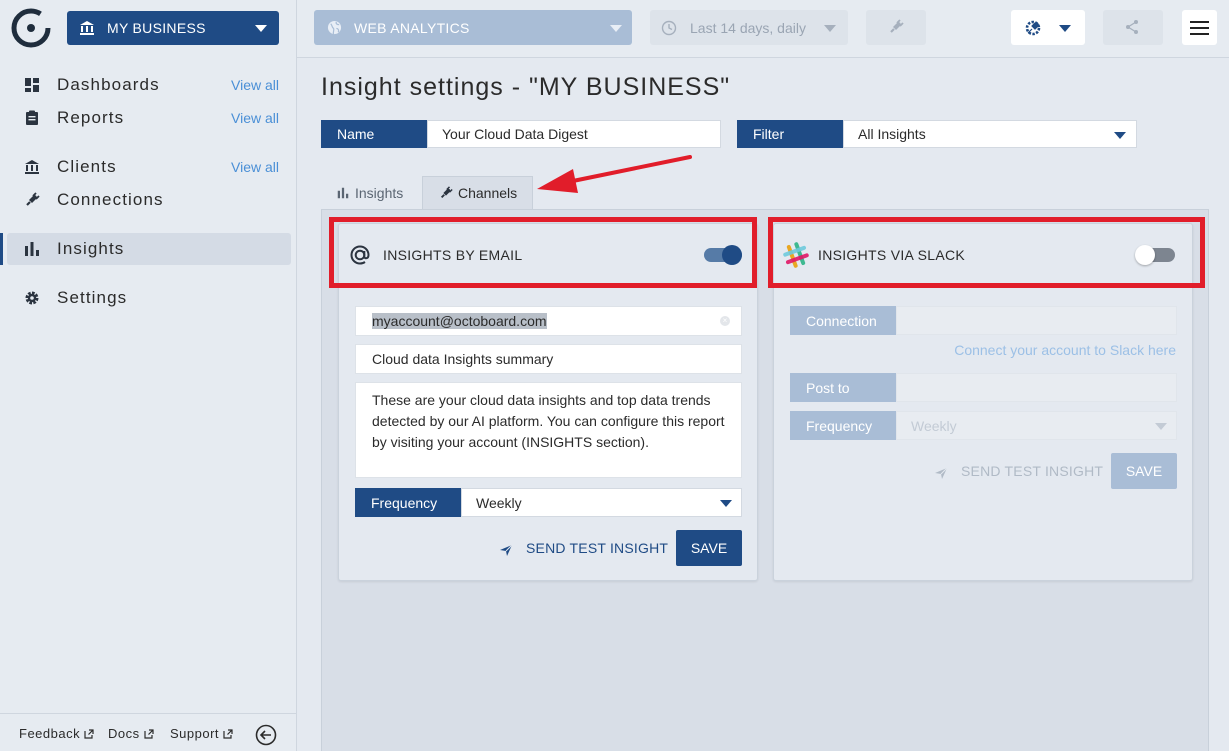  I want to click on email-frequency-select: Weekly, so click(601, 502).